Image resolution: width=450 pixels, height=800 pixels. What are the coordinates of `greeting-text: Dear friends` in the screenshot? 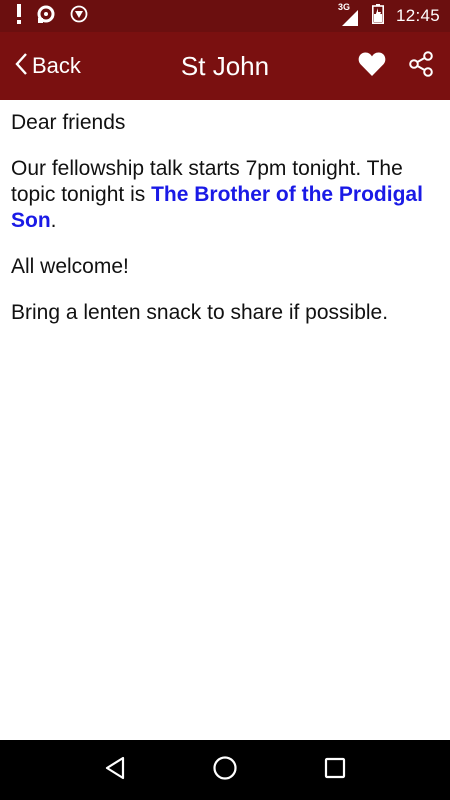 It's located at (68, 122).